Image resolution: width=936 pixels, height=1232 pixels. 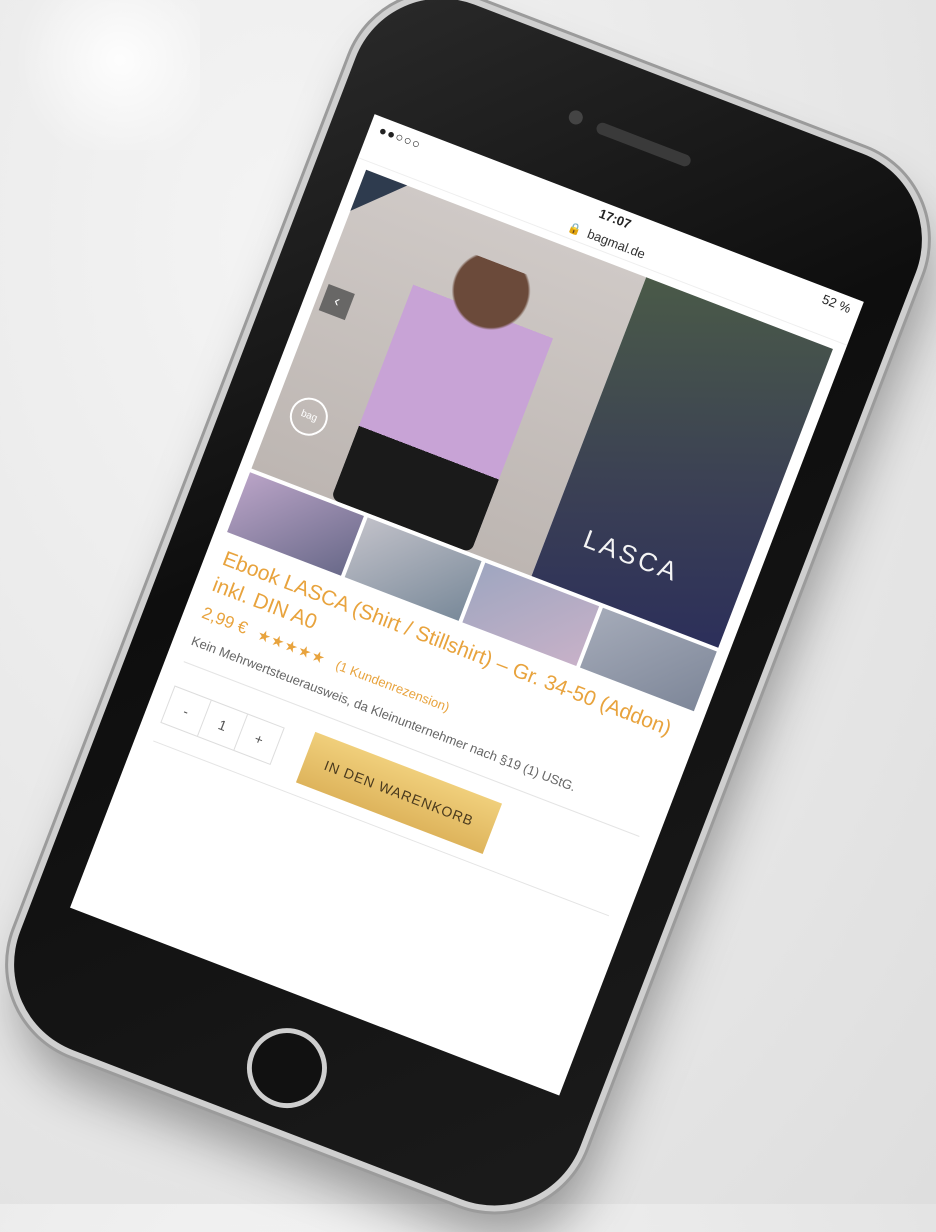 What do you see at coordinates (575, 117) in the screenshot?
I see `front-camera` at bounding box center [575, 117].